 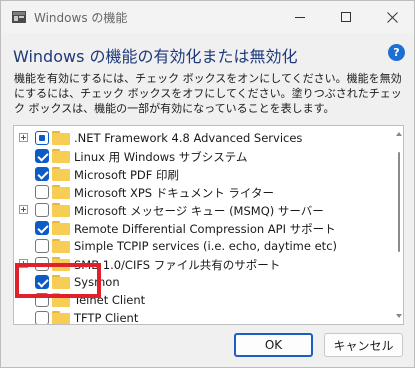 I want to click on feature-row: .NET Framework 4.8 Advanced Services, so click(x=199, y=138).